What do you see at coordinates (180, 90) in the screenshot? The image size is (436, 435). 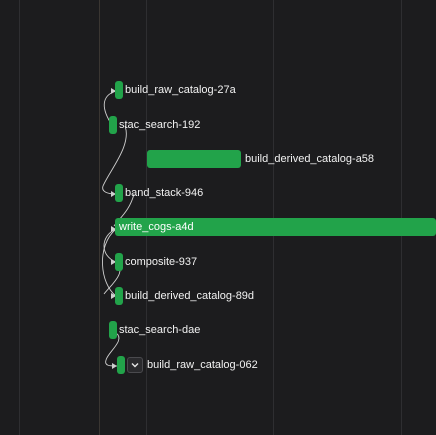 I see `task-label: build_raw_catalog-27a` at bounding box center [180, 90].